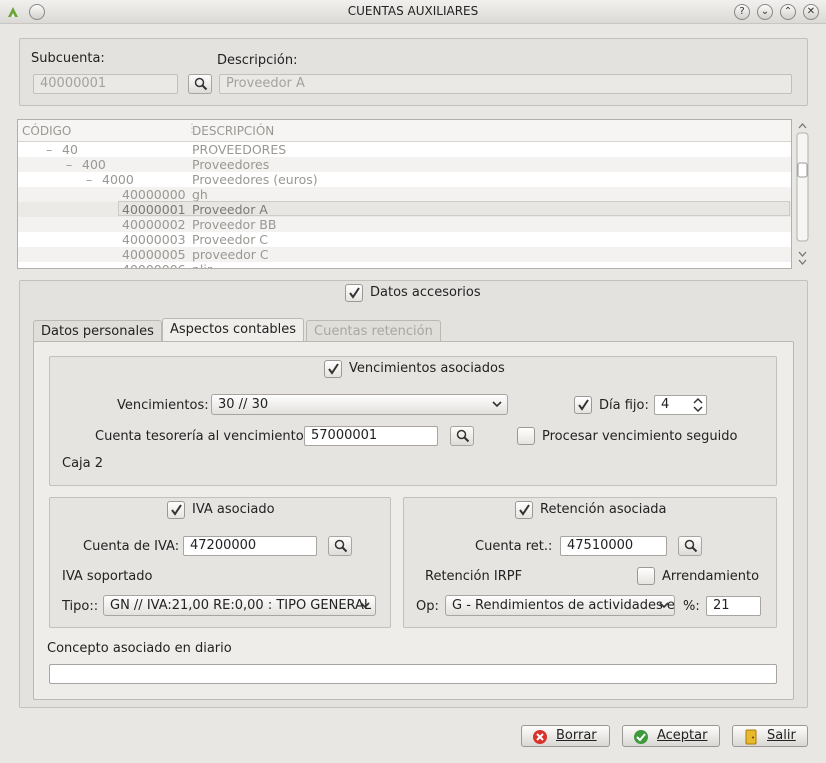 This screenshot has width=826, height=763. Describe the element at coordinates (742, 12) in the screenshot. I see `help-button: ?` at that location.